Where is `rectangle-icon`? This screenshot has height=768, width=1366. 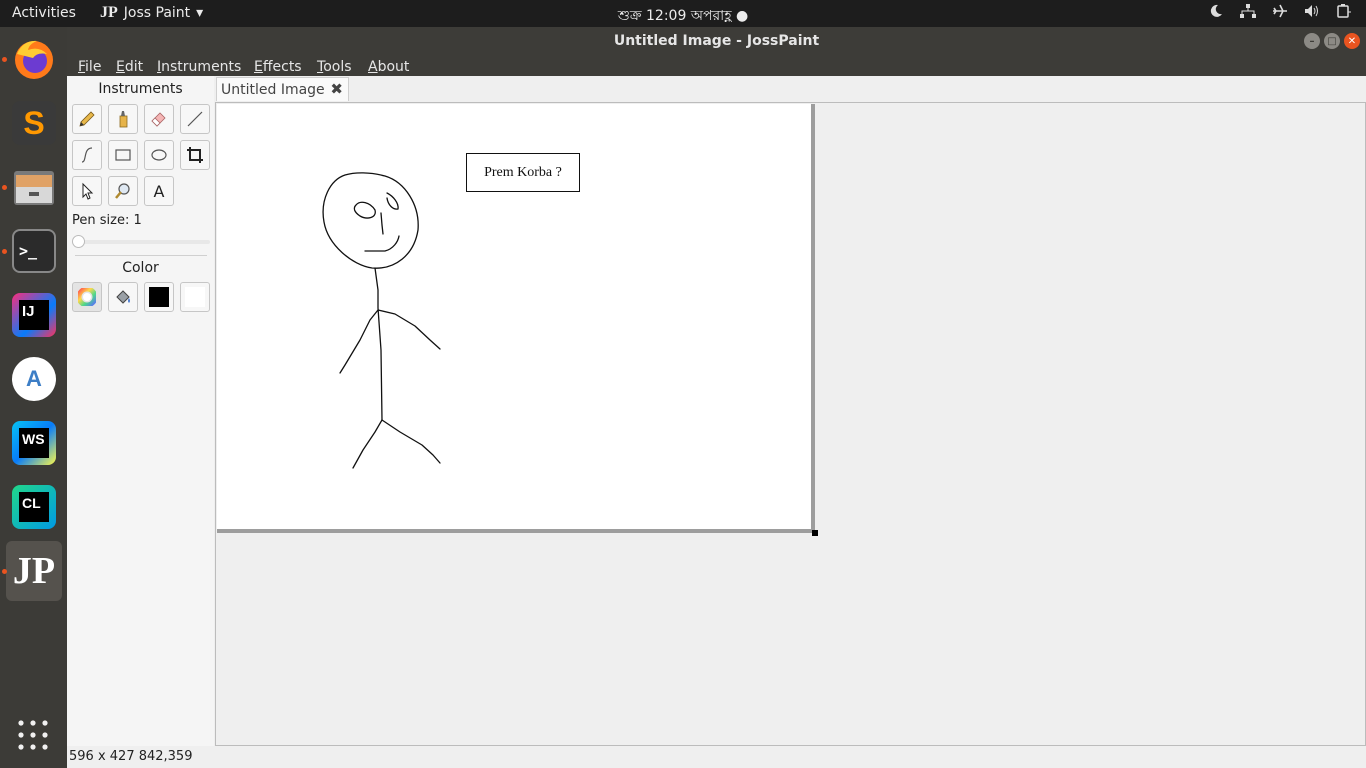
rectangle-icon is located at coordinates (123, 155).